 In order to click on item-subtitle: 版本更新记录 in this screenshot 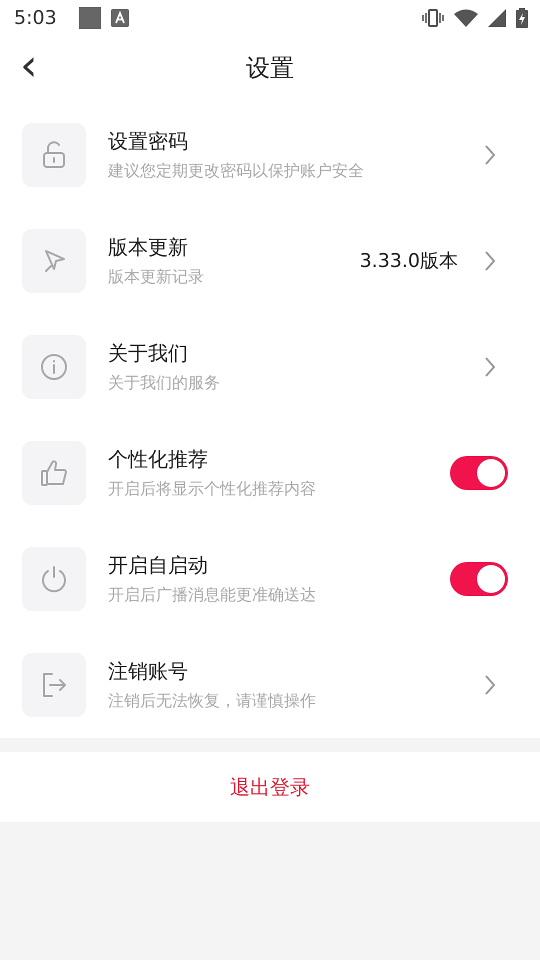, I will do `click(156, 277)`.